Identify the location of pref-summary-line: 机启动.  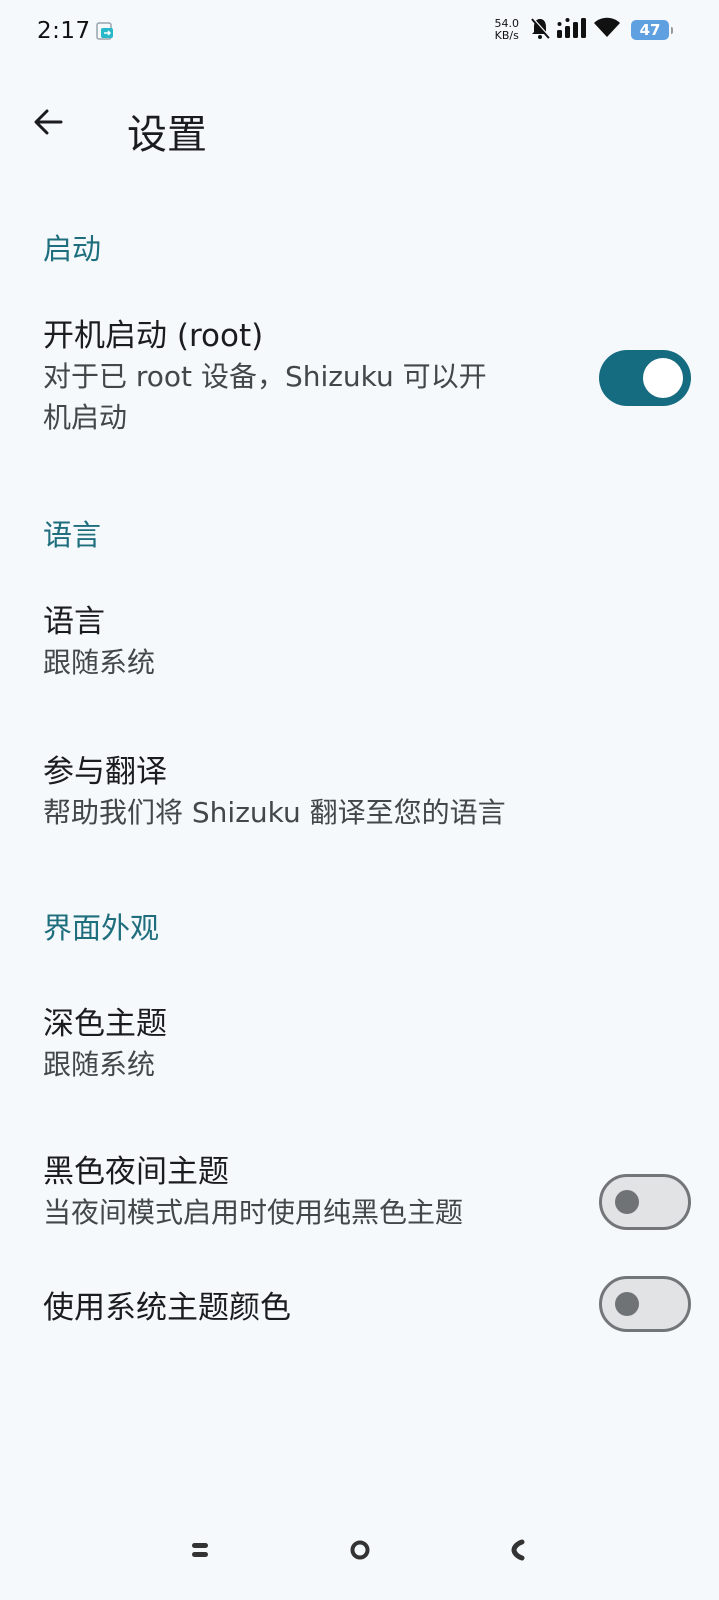
(85, 417).